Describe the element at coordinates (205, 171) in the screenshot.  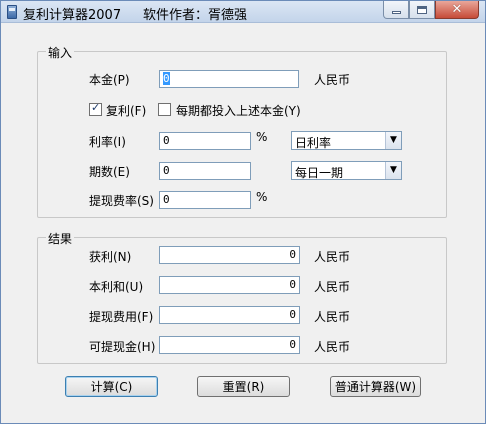
I see `periods-input: 0` at that location.